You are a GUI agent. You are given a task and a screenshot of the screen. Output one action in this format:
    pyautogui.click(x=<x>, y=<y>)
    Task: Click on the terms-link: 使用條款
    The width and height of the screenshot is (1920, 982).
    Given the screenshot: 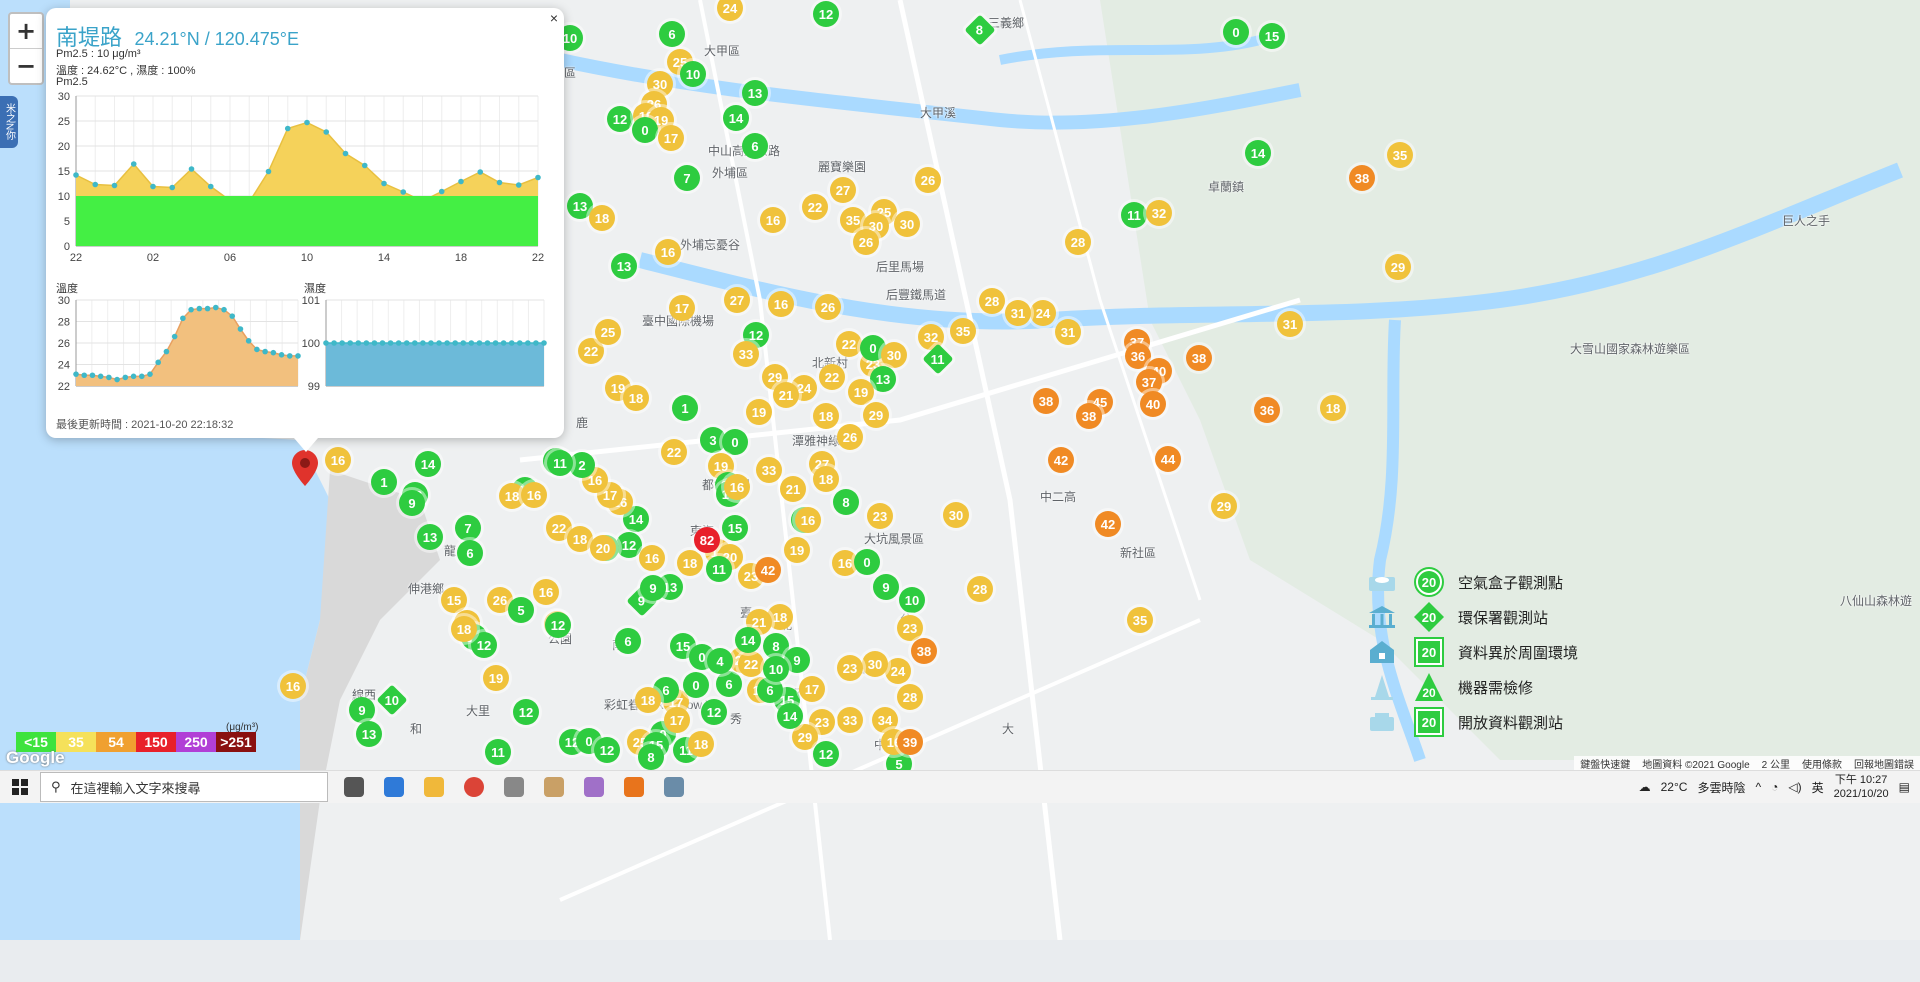 What is the action you would take?
    pyautogui.click(x=1822, y=763)
    